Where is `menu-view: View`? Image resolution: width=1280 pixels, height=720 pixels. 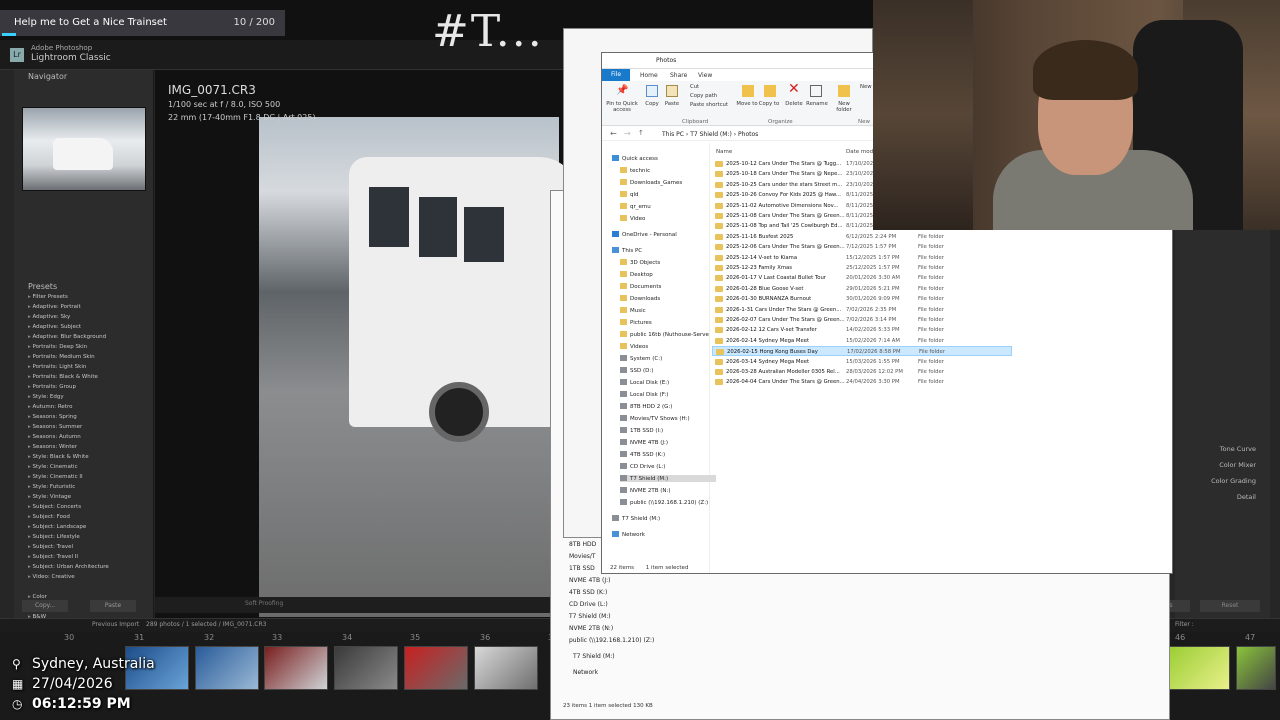
menu-view: View is located at coordinates (705, 75).